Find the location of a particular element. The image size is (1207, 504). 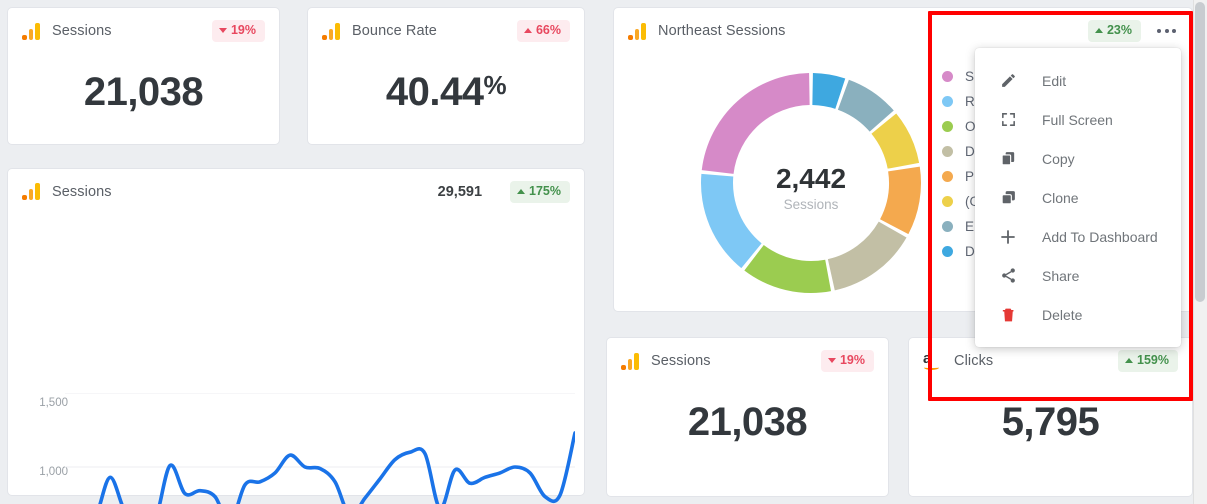

status-badge: 66% is located at coordinates (543, 31).